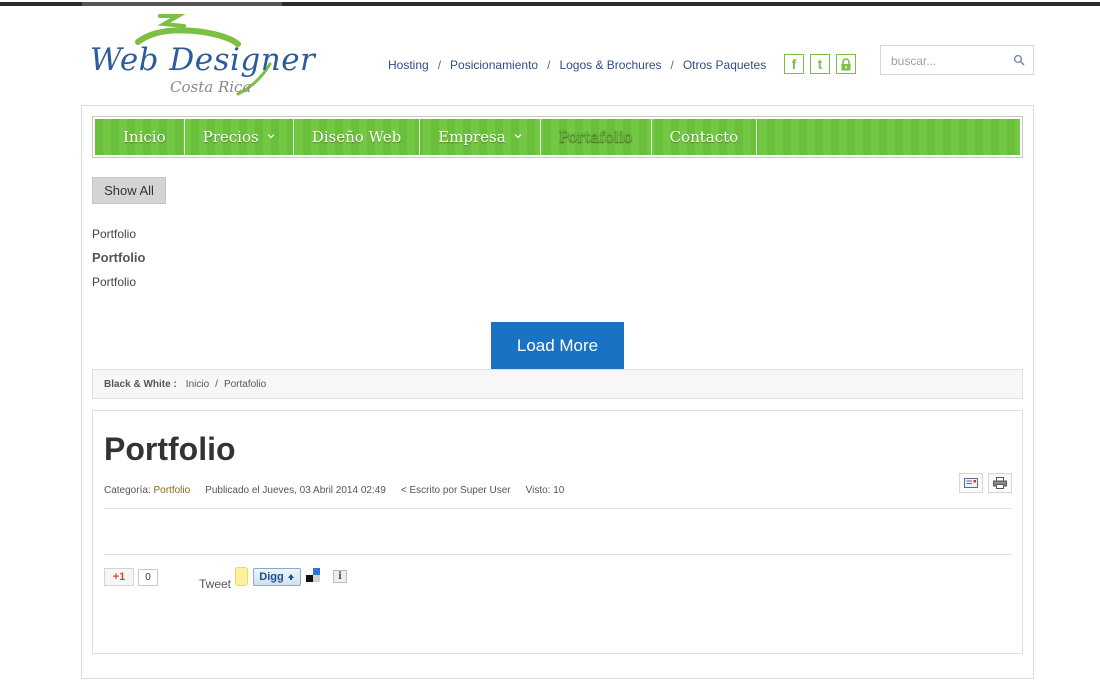 This screenshot has width=1100, height=697. I want to click on nav-link-logos-brochures: Logos & Brochures, so click(610, 65).